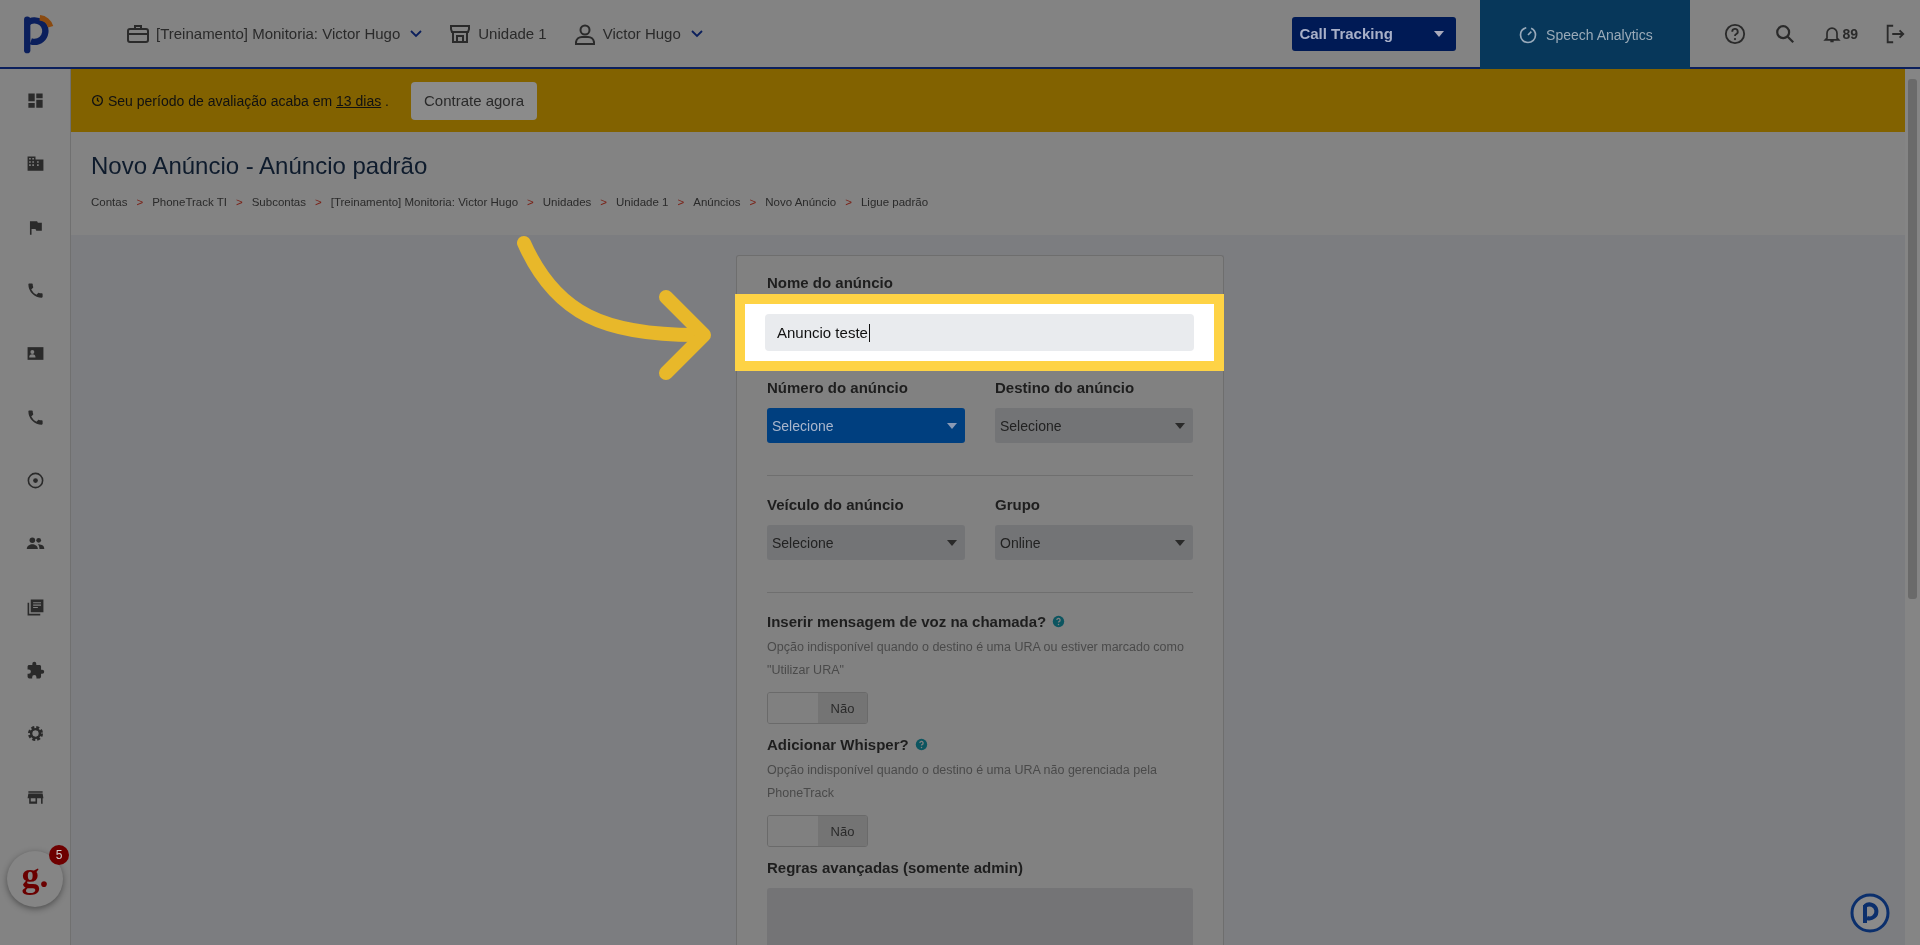 This screenshot has height=945, width=1920. I want to click on select-dropdown: Online, so click(1094, 542).